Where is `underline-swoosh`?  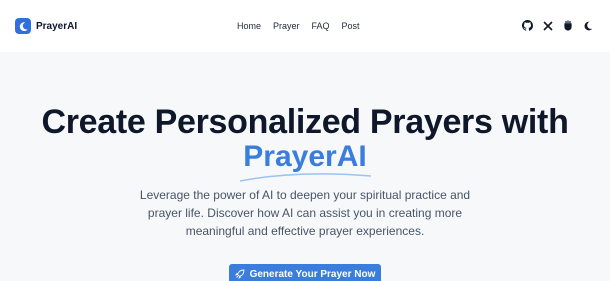 underline-swoosh is located at coordinates (305, 177).